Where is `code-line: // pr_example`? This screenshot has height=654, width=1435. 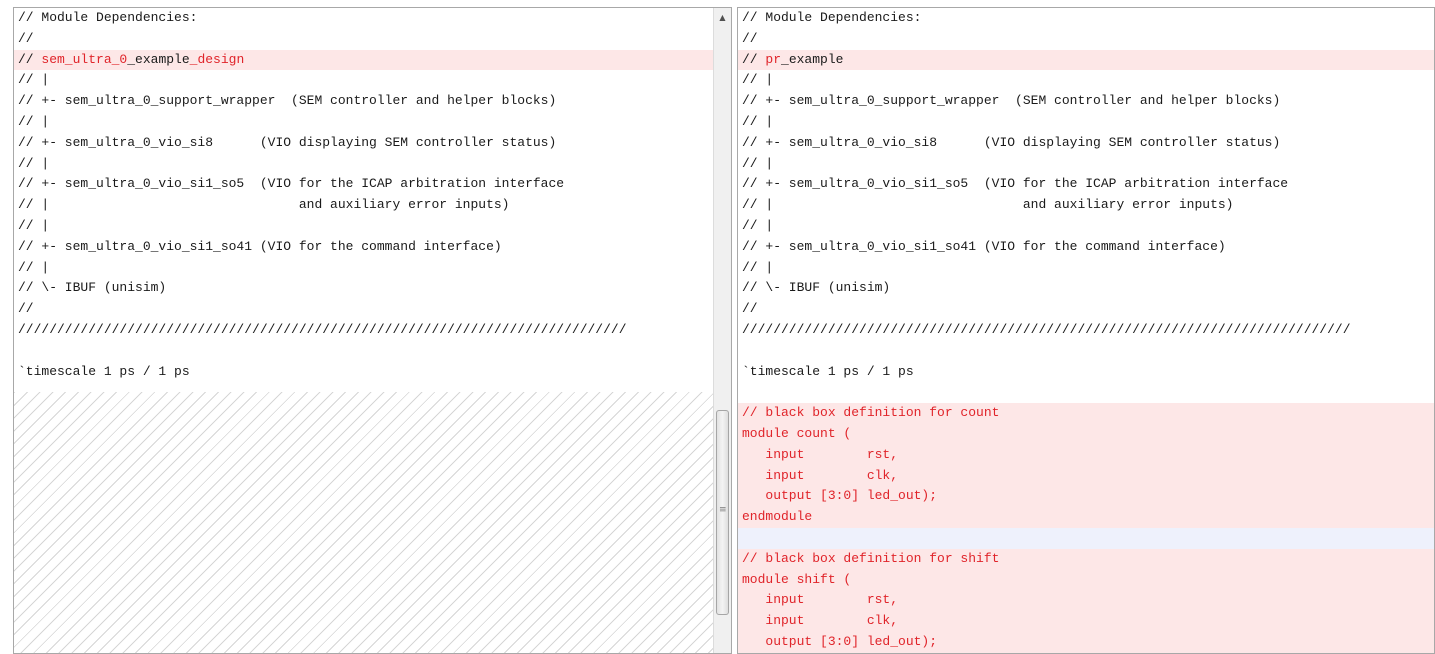
code-line: // pr_example is located at coordinates (1086, 60).